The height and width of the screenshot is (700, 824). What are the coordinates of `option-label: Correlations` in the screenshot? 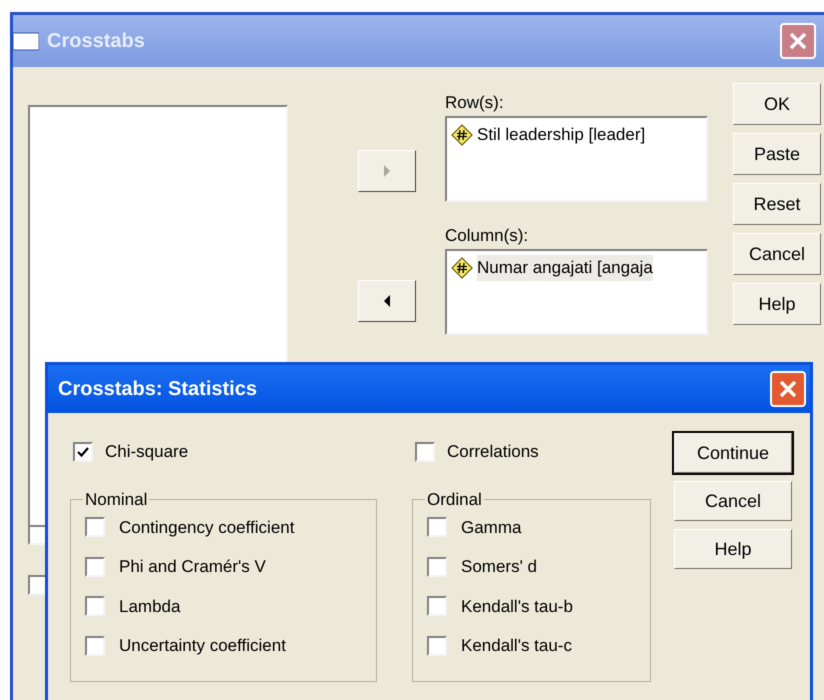 It's located at (493, 452).